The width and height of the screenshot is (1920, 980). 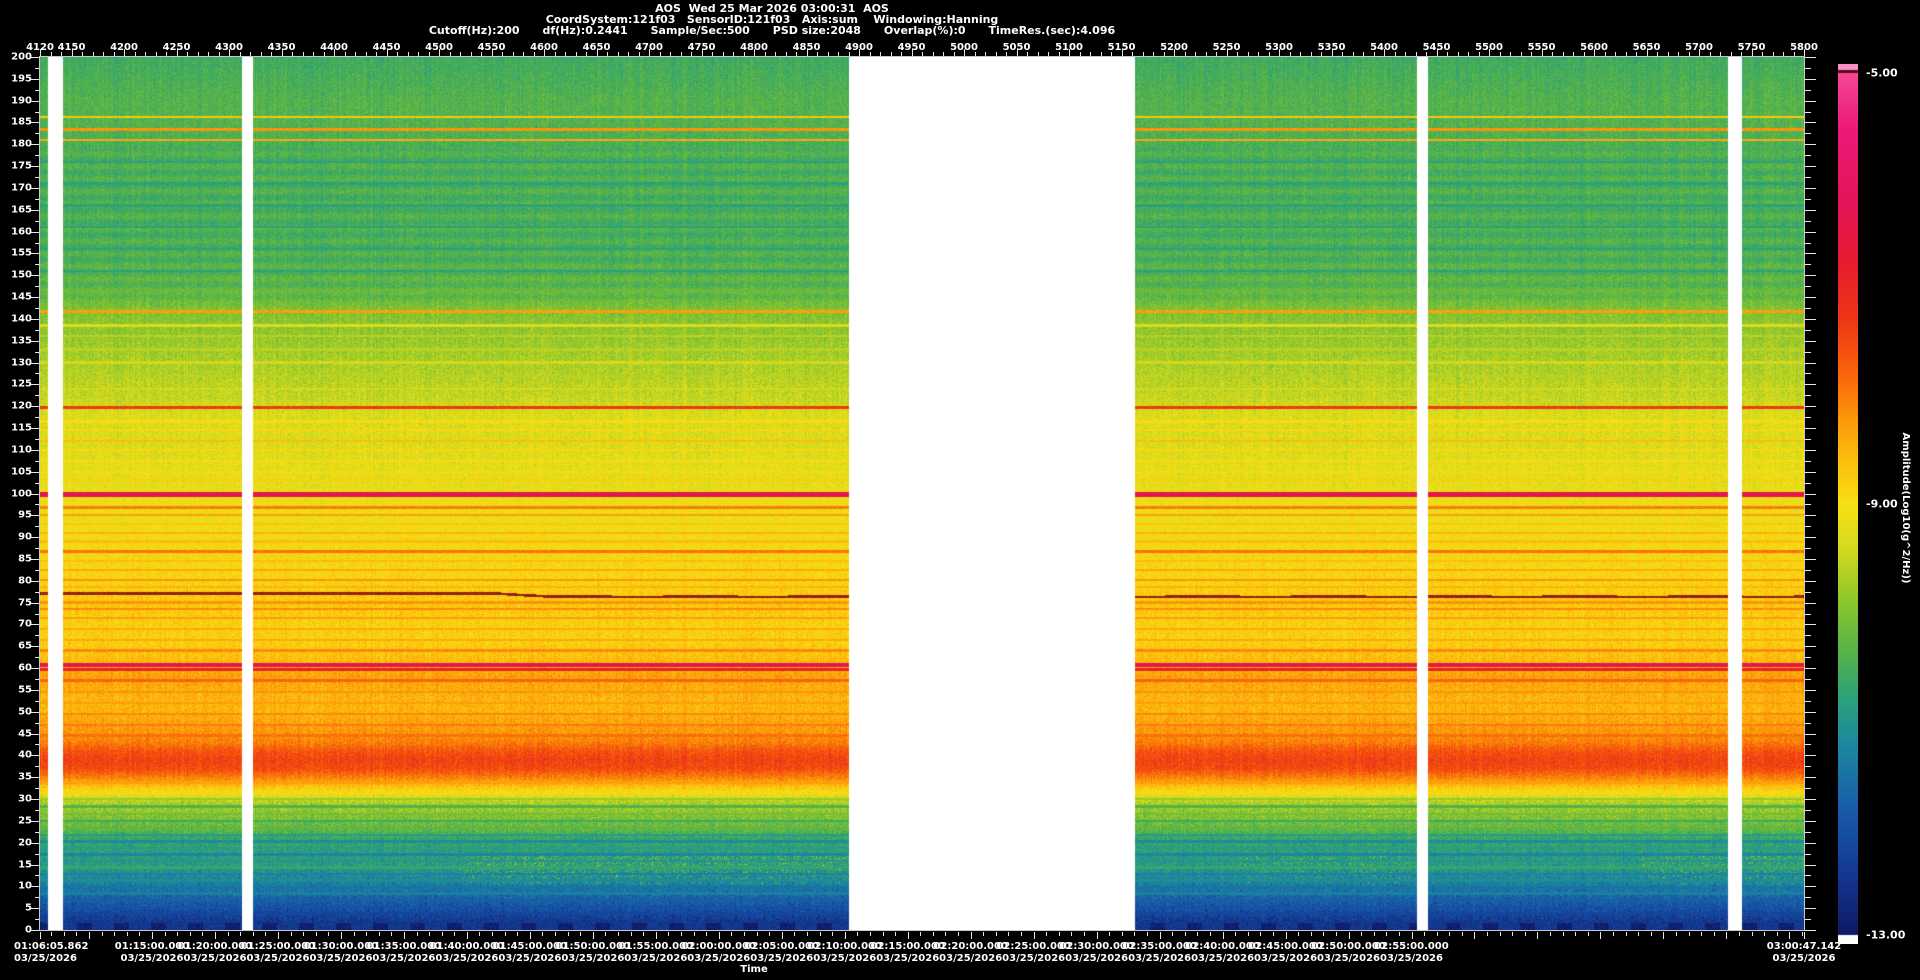 I want to click on frequency-tick-label: 115, so click(x=21, y=428).